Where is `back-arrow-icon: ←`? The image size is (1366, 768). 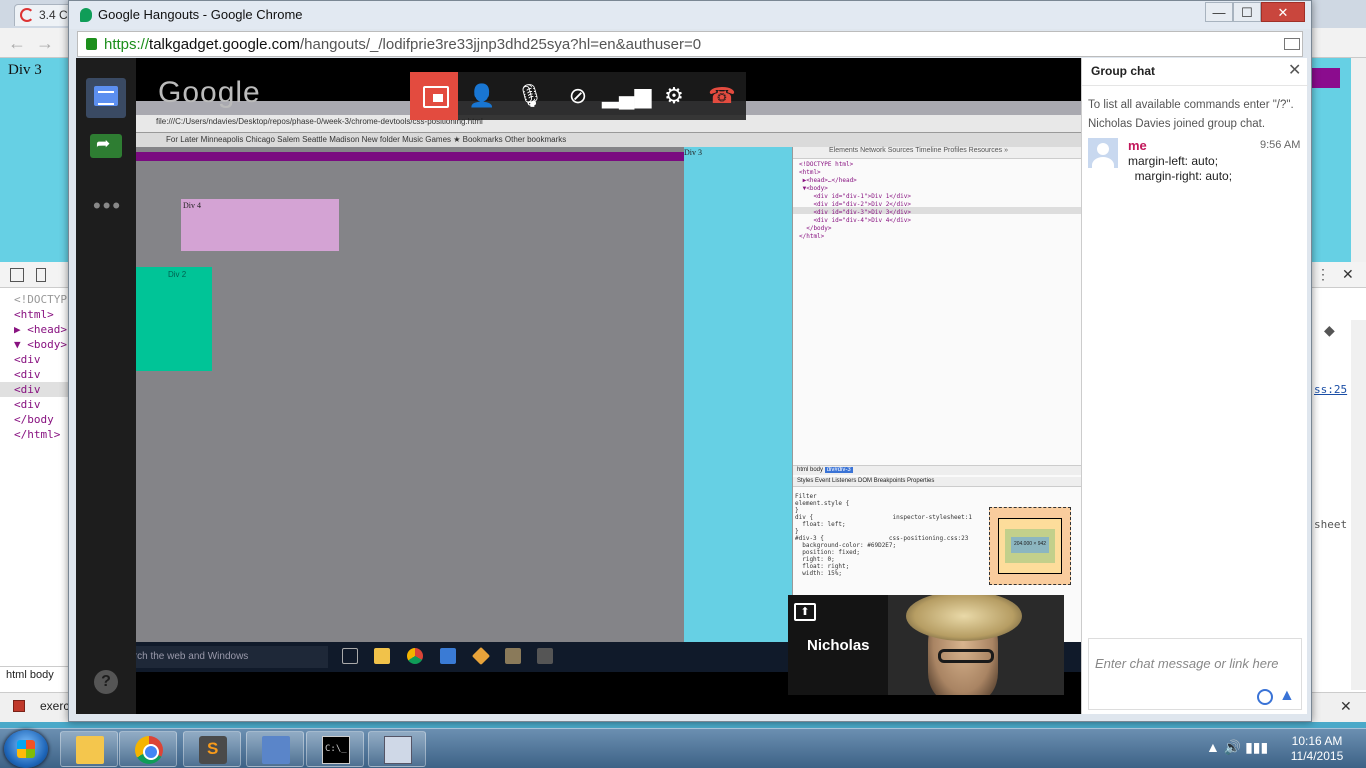
back-arrow-icon: ← is located at coordinates (17, 43).